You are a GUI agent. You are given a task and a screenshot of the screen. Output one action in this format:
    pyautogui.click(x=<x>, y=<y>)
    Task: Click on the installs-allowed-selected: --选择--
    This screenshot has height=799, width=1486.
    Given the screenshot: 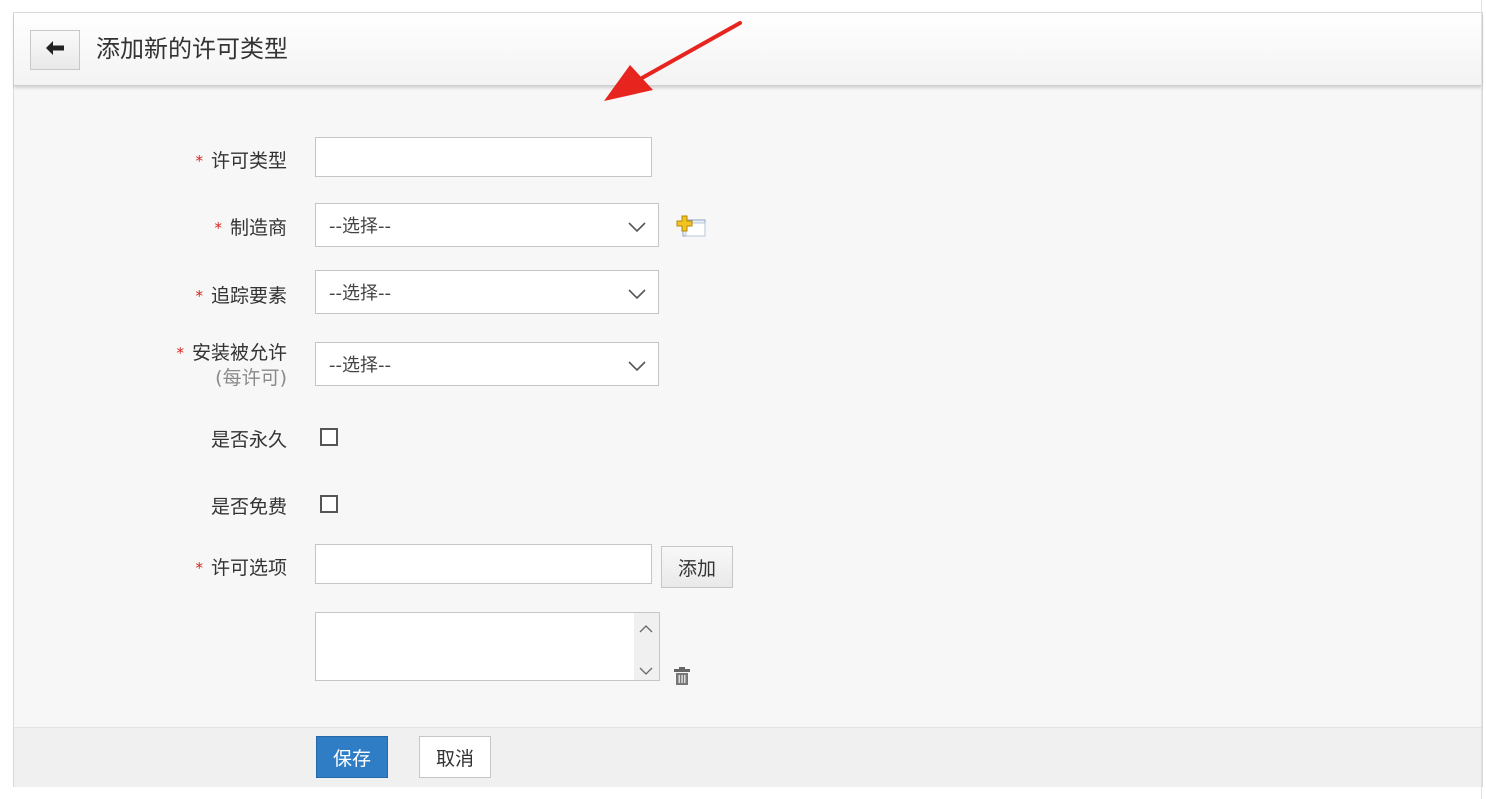 What is the action you would take?
    pyautogui.click(x=360, y=365)
    